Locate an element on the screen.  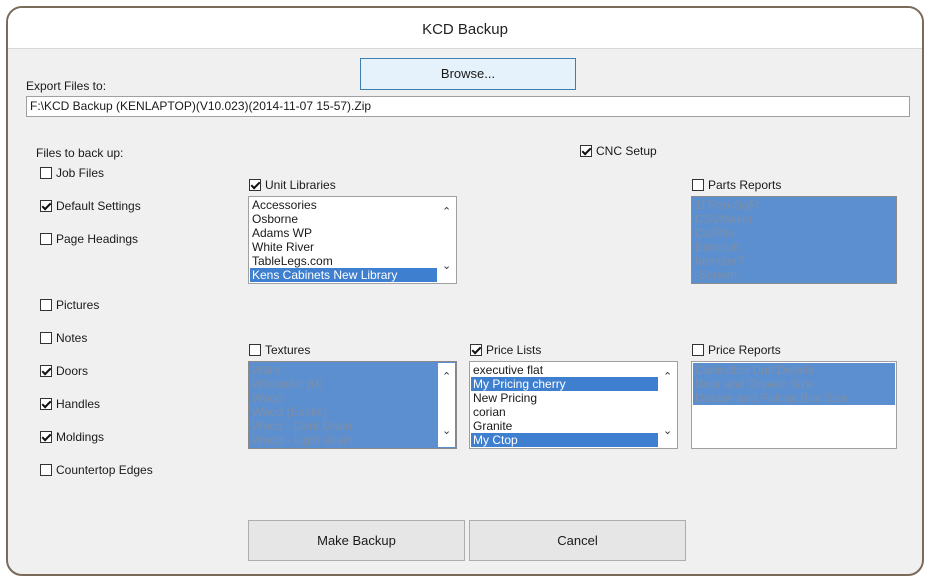
list-item: CSVMaker is located at coordinates (793, 219).